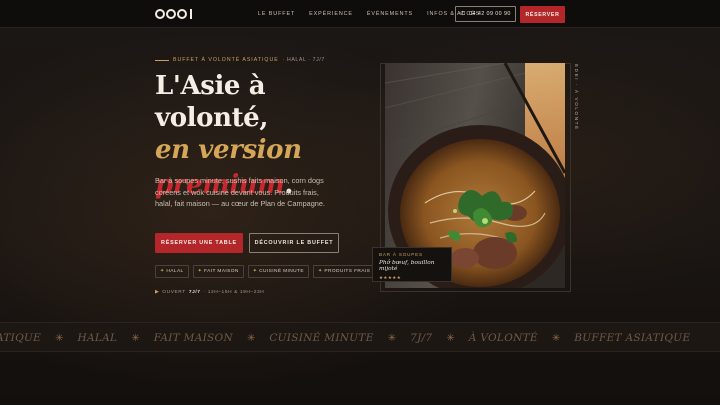  What do you see at coordinates (234, 292) in the screenshot?
I see `hours-times: · 12H–15H & 19H–23H` at bounding box center [234, 292].